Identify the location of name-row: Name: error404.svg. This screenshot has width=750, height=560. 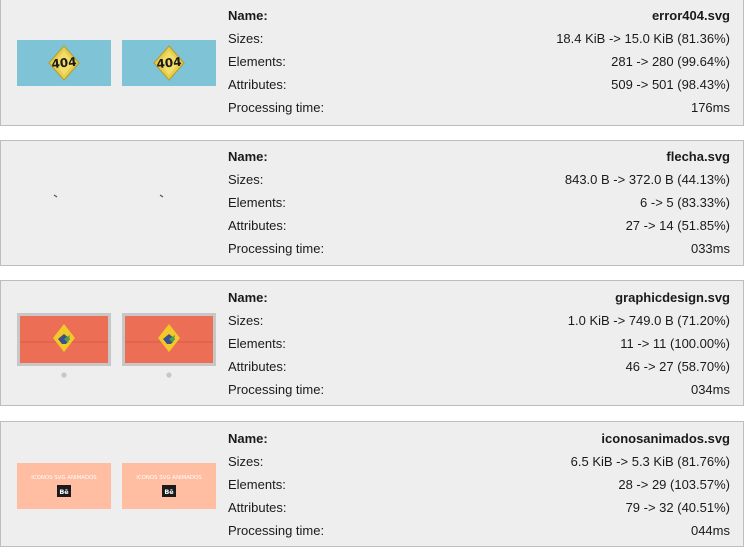
(479, 15).